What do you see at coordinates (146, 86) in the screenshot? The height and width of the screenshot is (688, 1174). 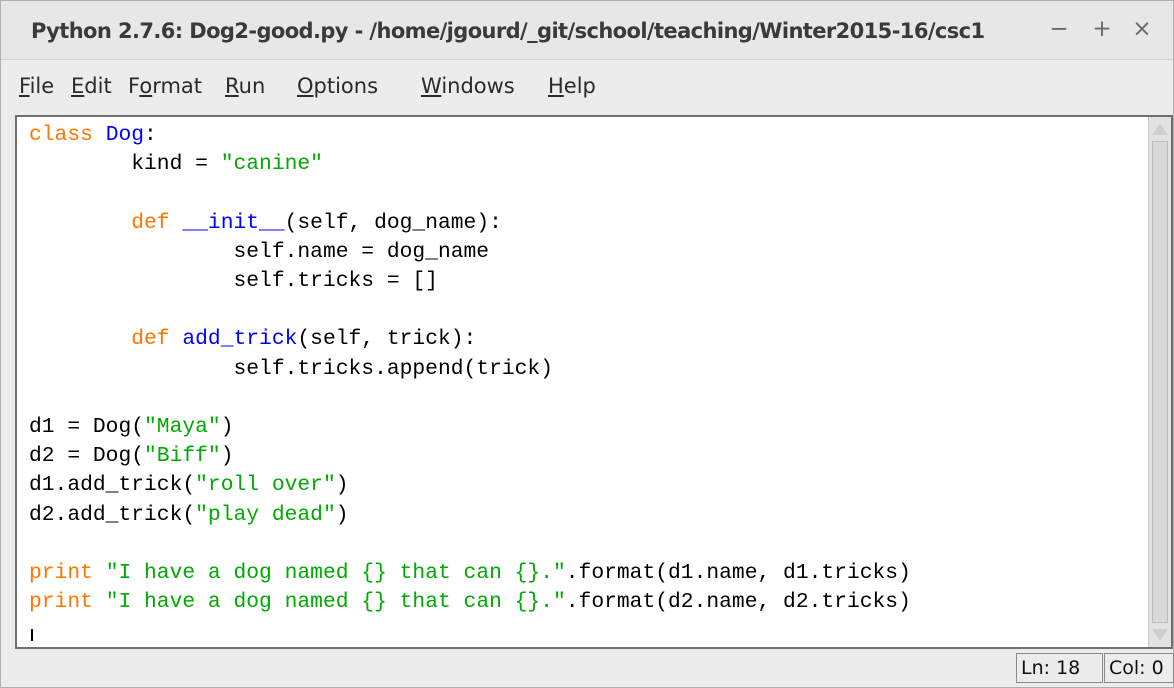 I see `menu-format-accel: o` at bounding box center [146, 86].